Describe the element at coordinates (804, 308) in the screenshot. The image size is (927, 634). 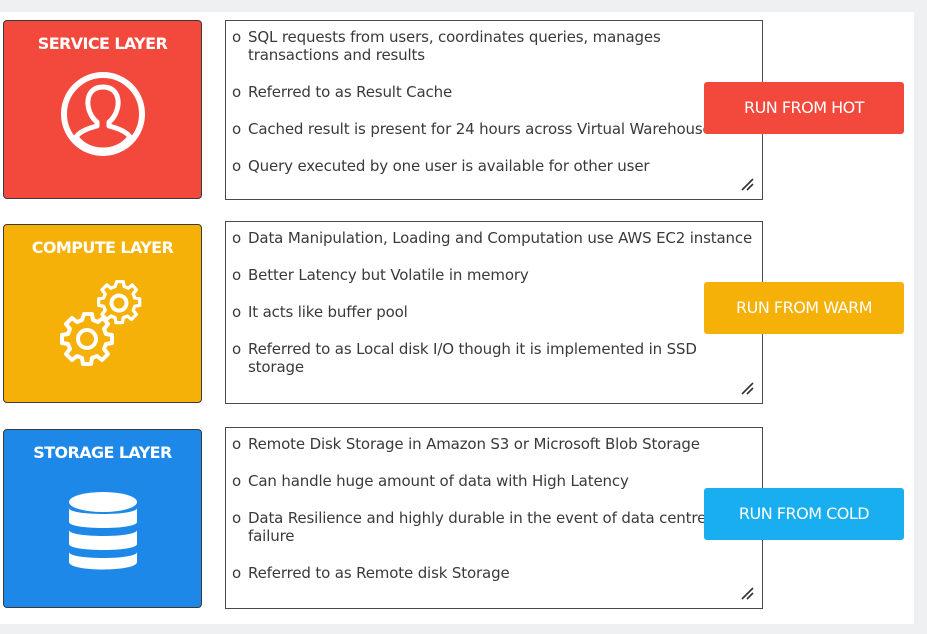
I see `run-from-warm-button: RUN FROM WARM` at that location.